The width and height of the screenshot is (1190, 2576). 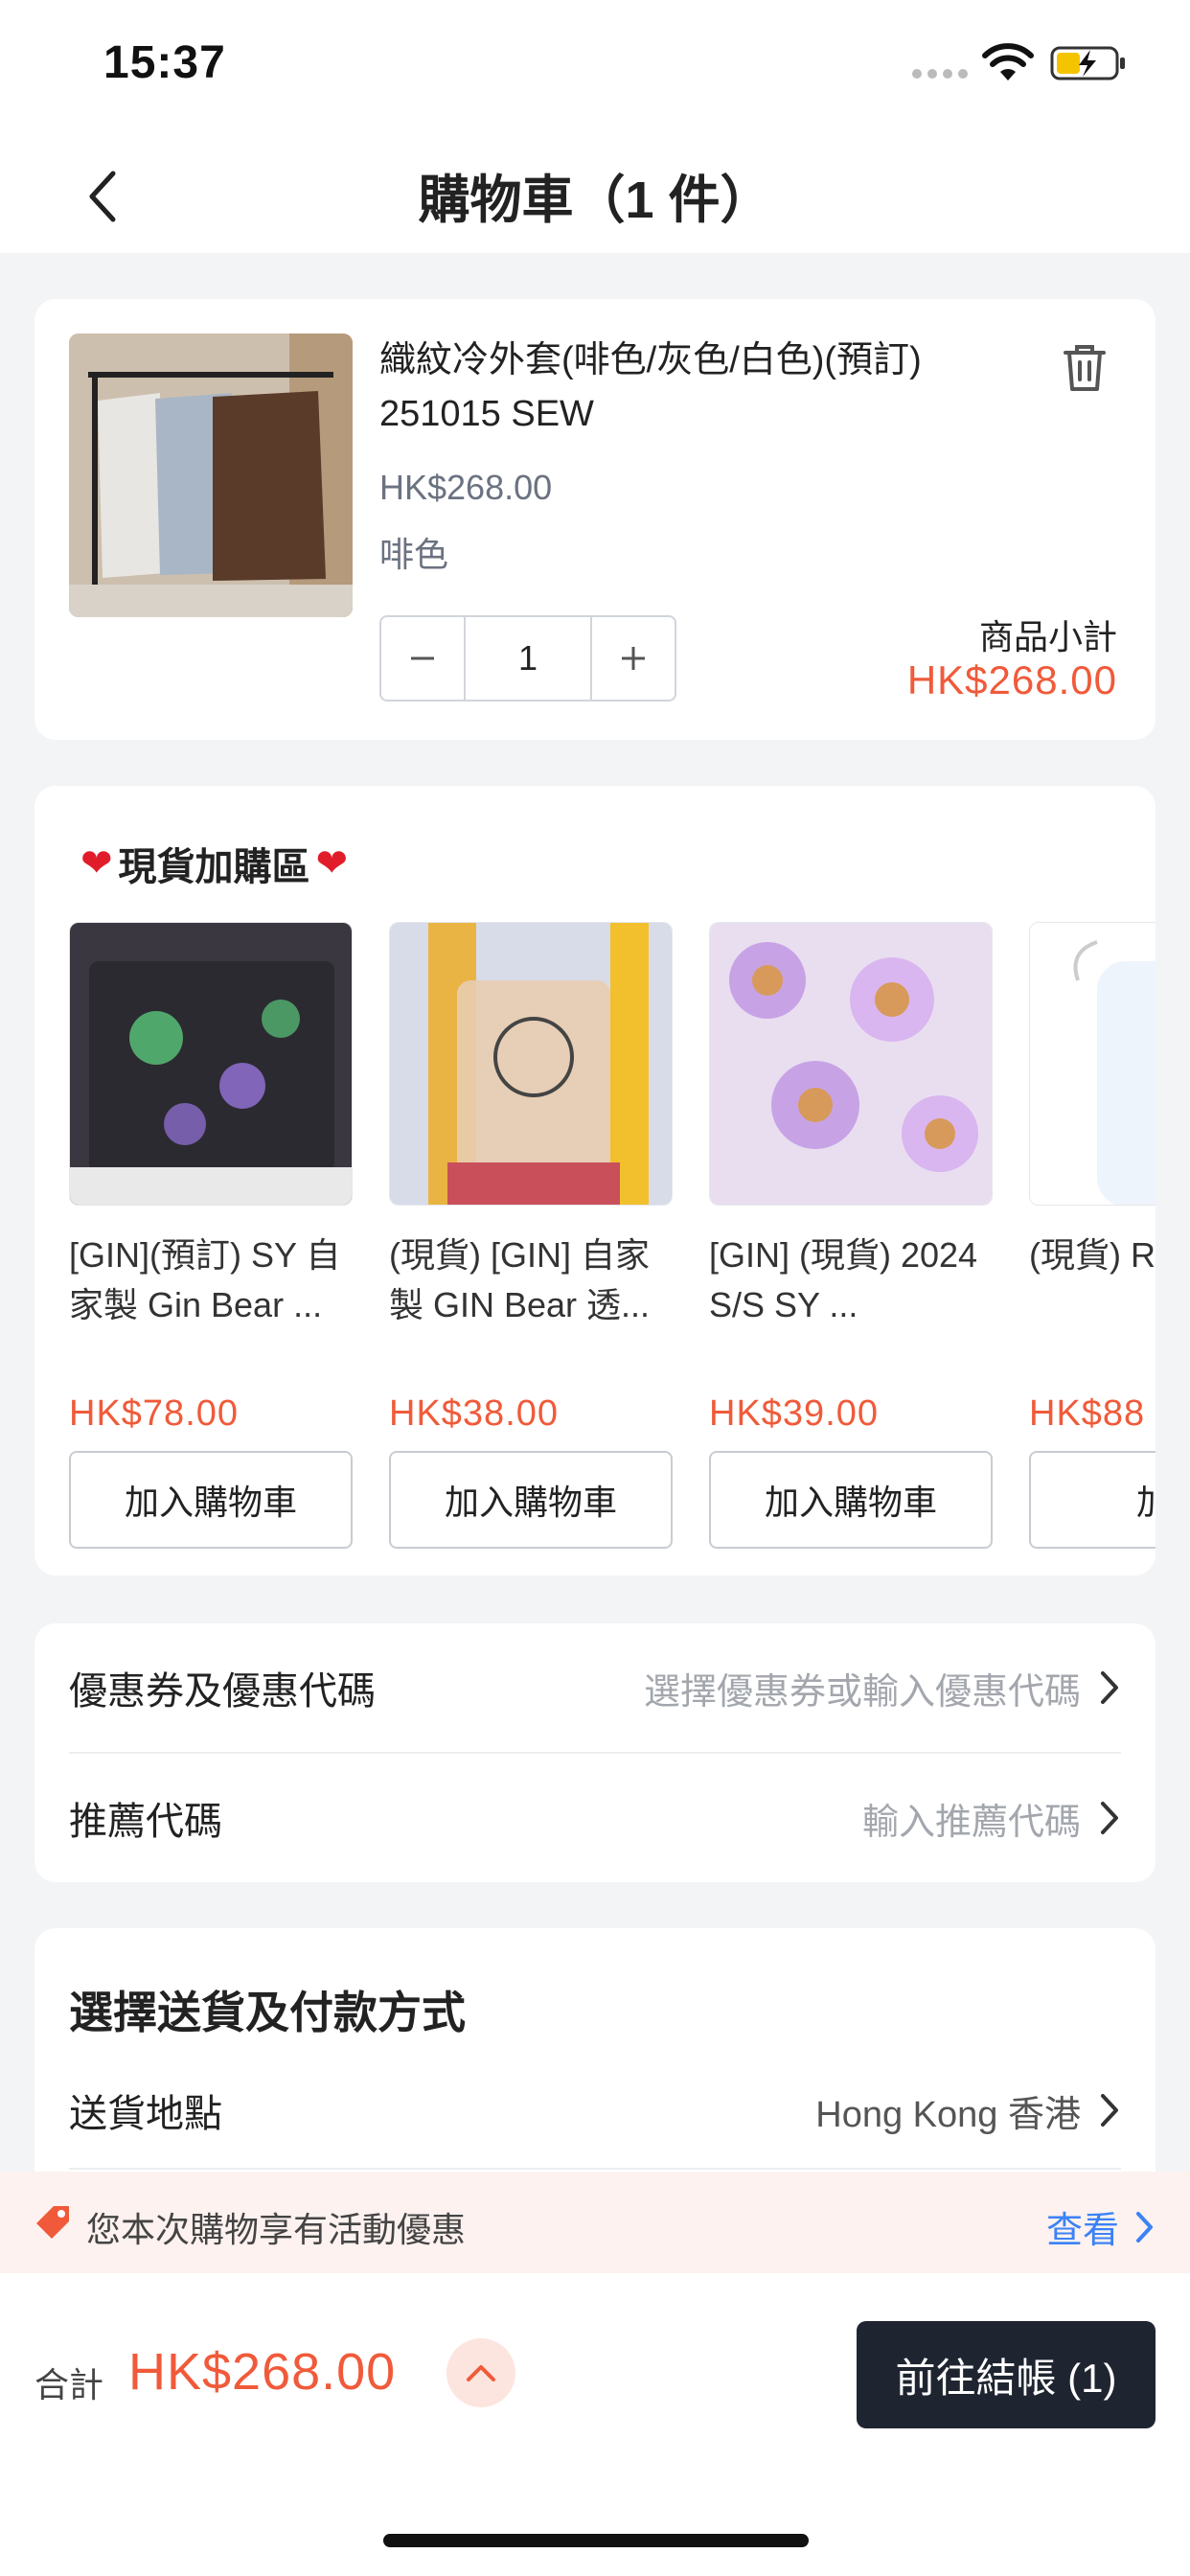 I want to click on home-indicator, so click(x=596, y=2540).